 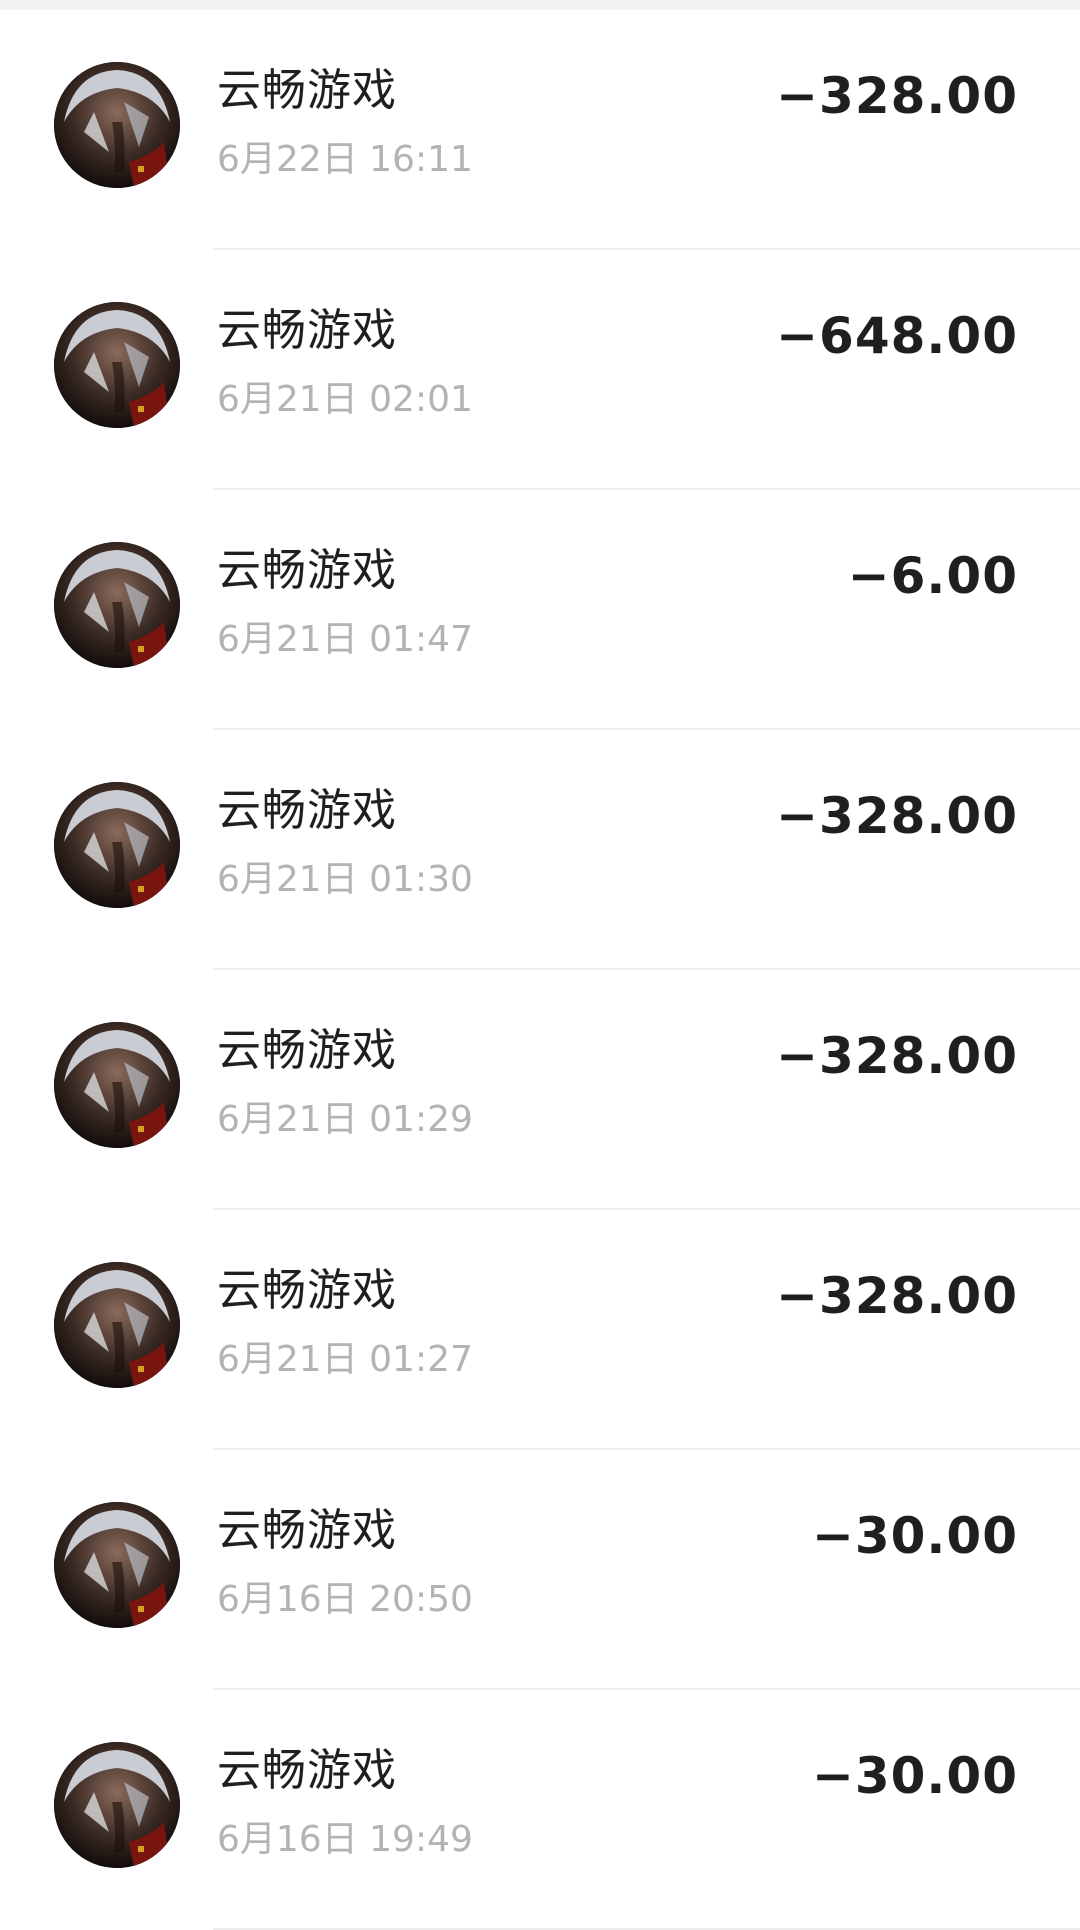 What do you see at coordinates (540, 610) in the screenshot?
I see `transaction-row: 云畅游戏 6月21日 01:47 −6.00` at bounding box center [540, 610].